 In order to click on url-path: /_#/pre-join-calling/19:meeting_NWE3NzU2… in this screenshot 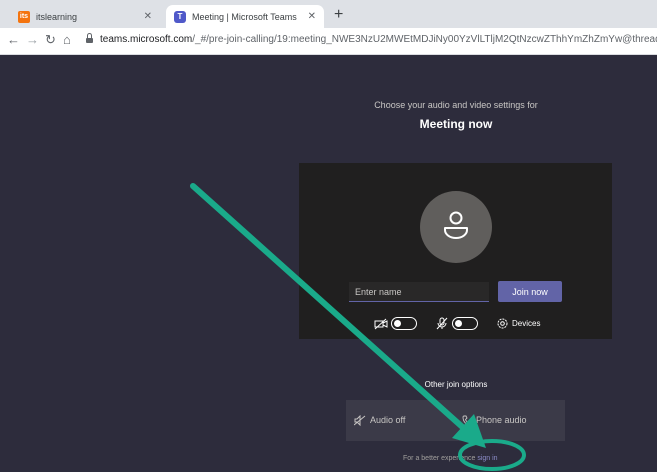, I will do `click(424, 39)`.